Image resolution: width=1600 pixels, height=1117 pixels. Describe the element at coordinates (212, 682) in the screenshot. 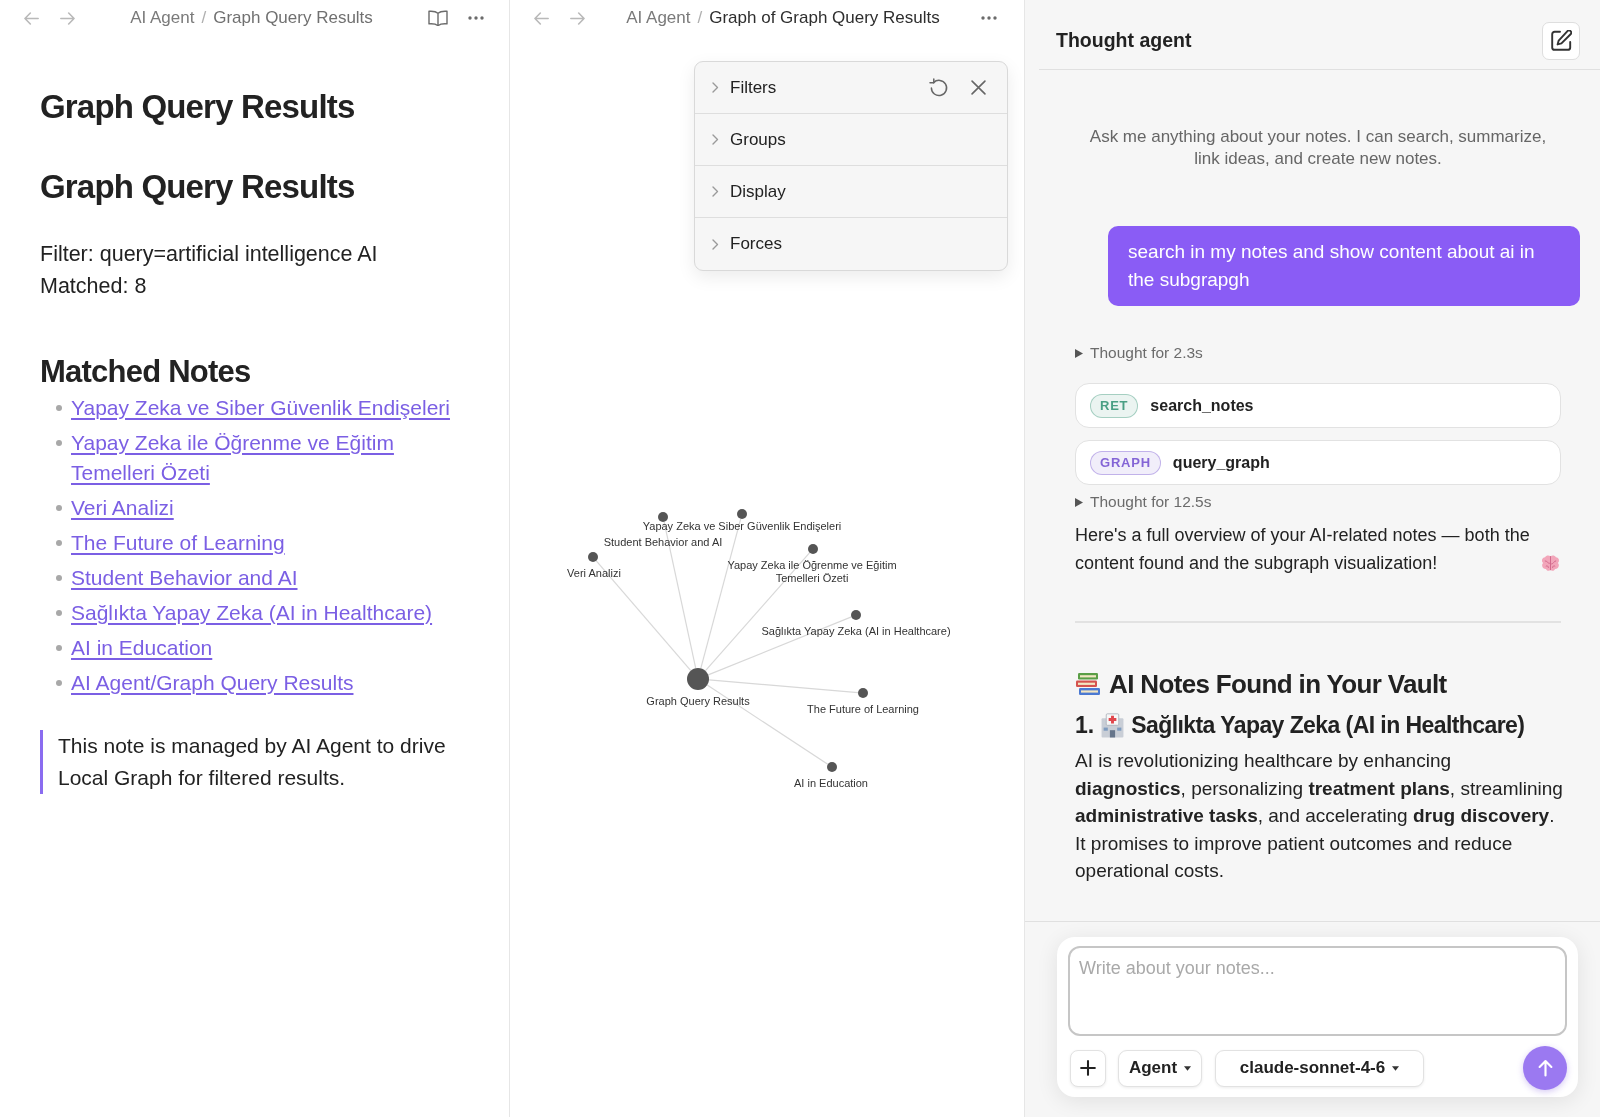

I see `note-link: AI Agent/Graph Query Results` at that location.